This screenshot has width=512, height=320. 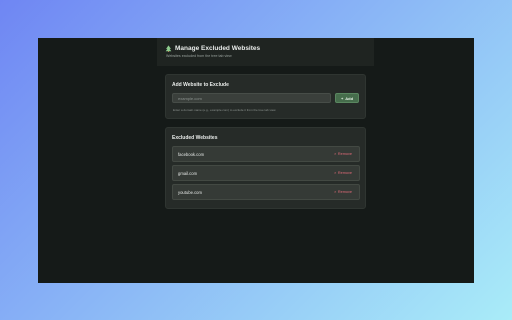 I want to click on add-website-title: Add Website to Exclude, so click(x=200, y=85).